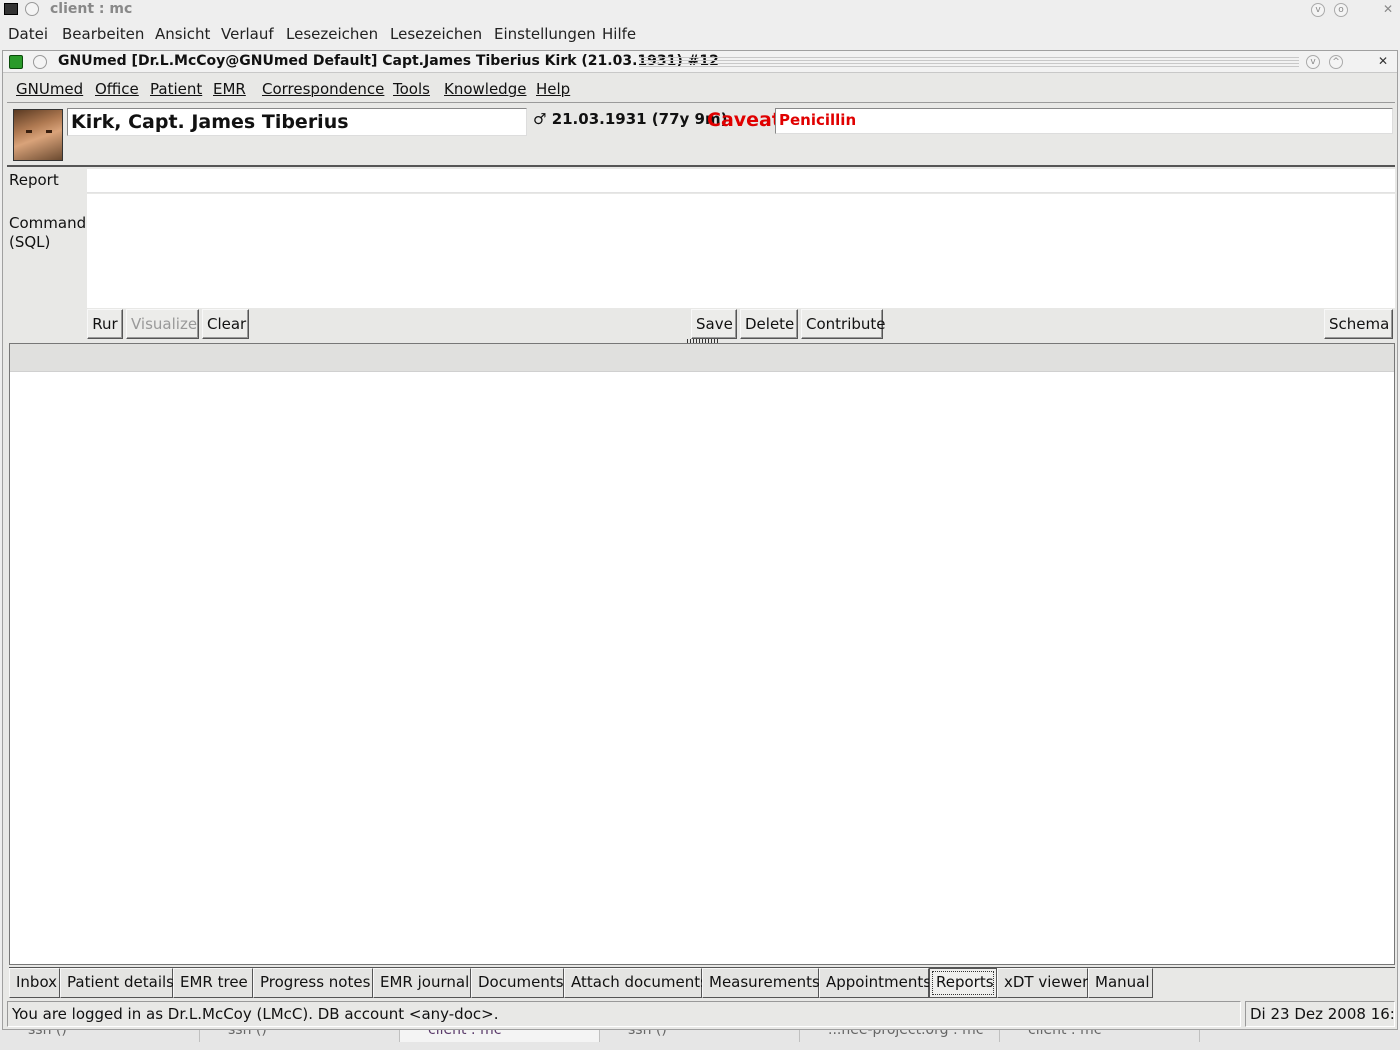 The width and height of the screenshot is (1400, 1050). Describe the element at coordinates (225, 324) in the screenshot. I see `clear-button: Clear` at that location.